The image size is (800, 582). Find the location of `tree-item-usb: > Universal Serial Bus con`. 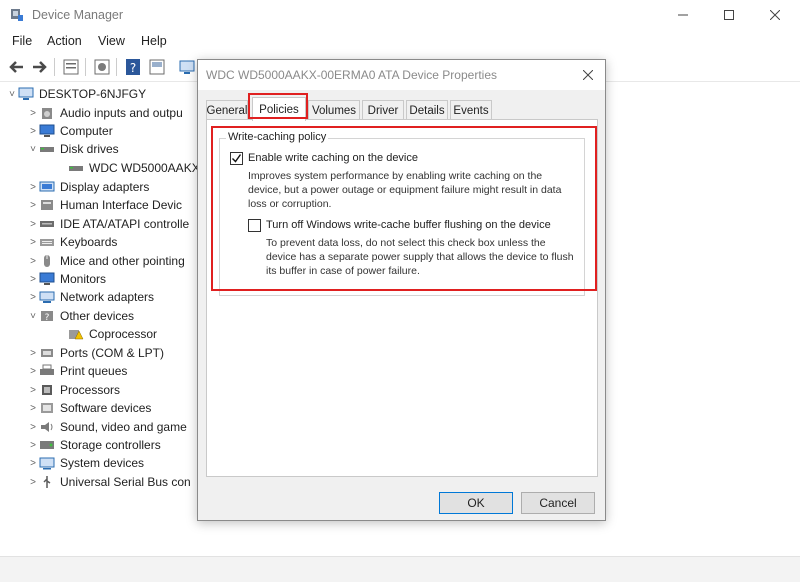

tree-item-usb: > Universal Serial Bus con is located at coordinates (100, 482).